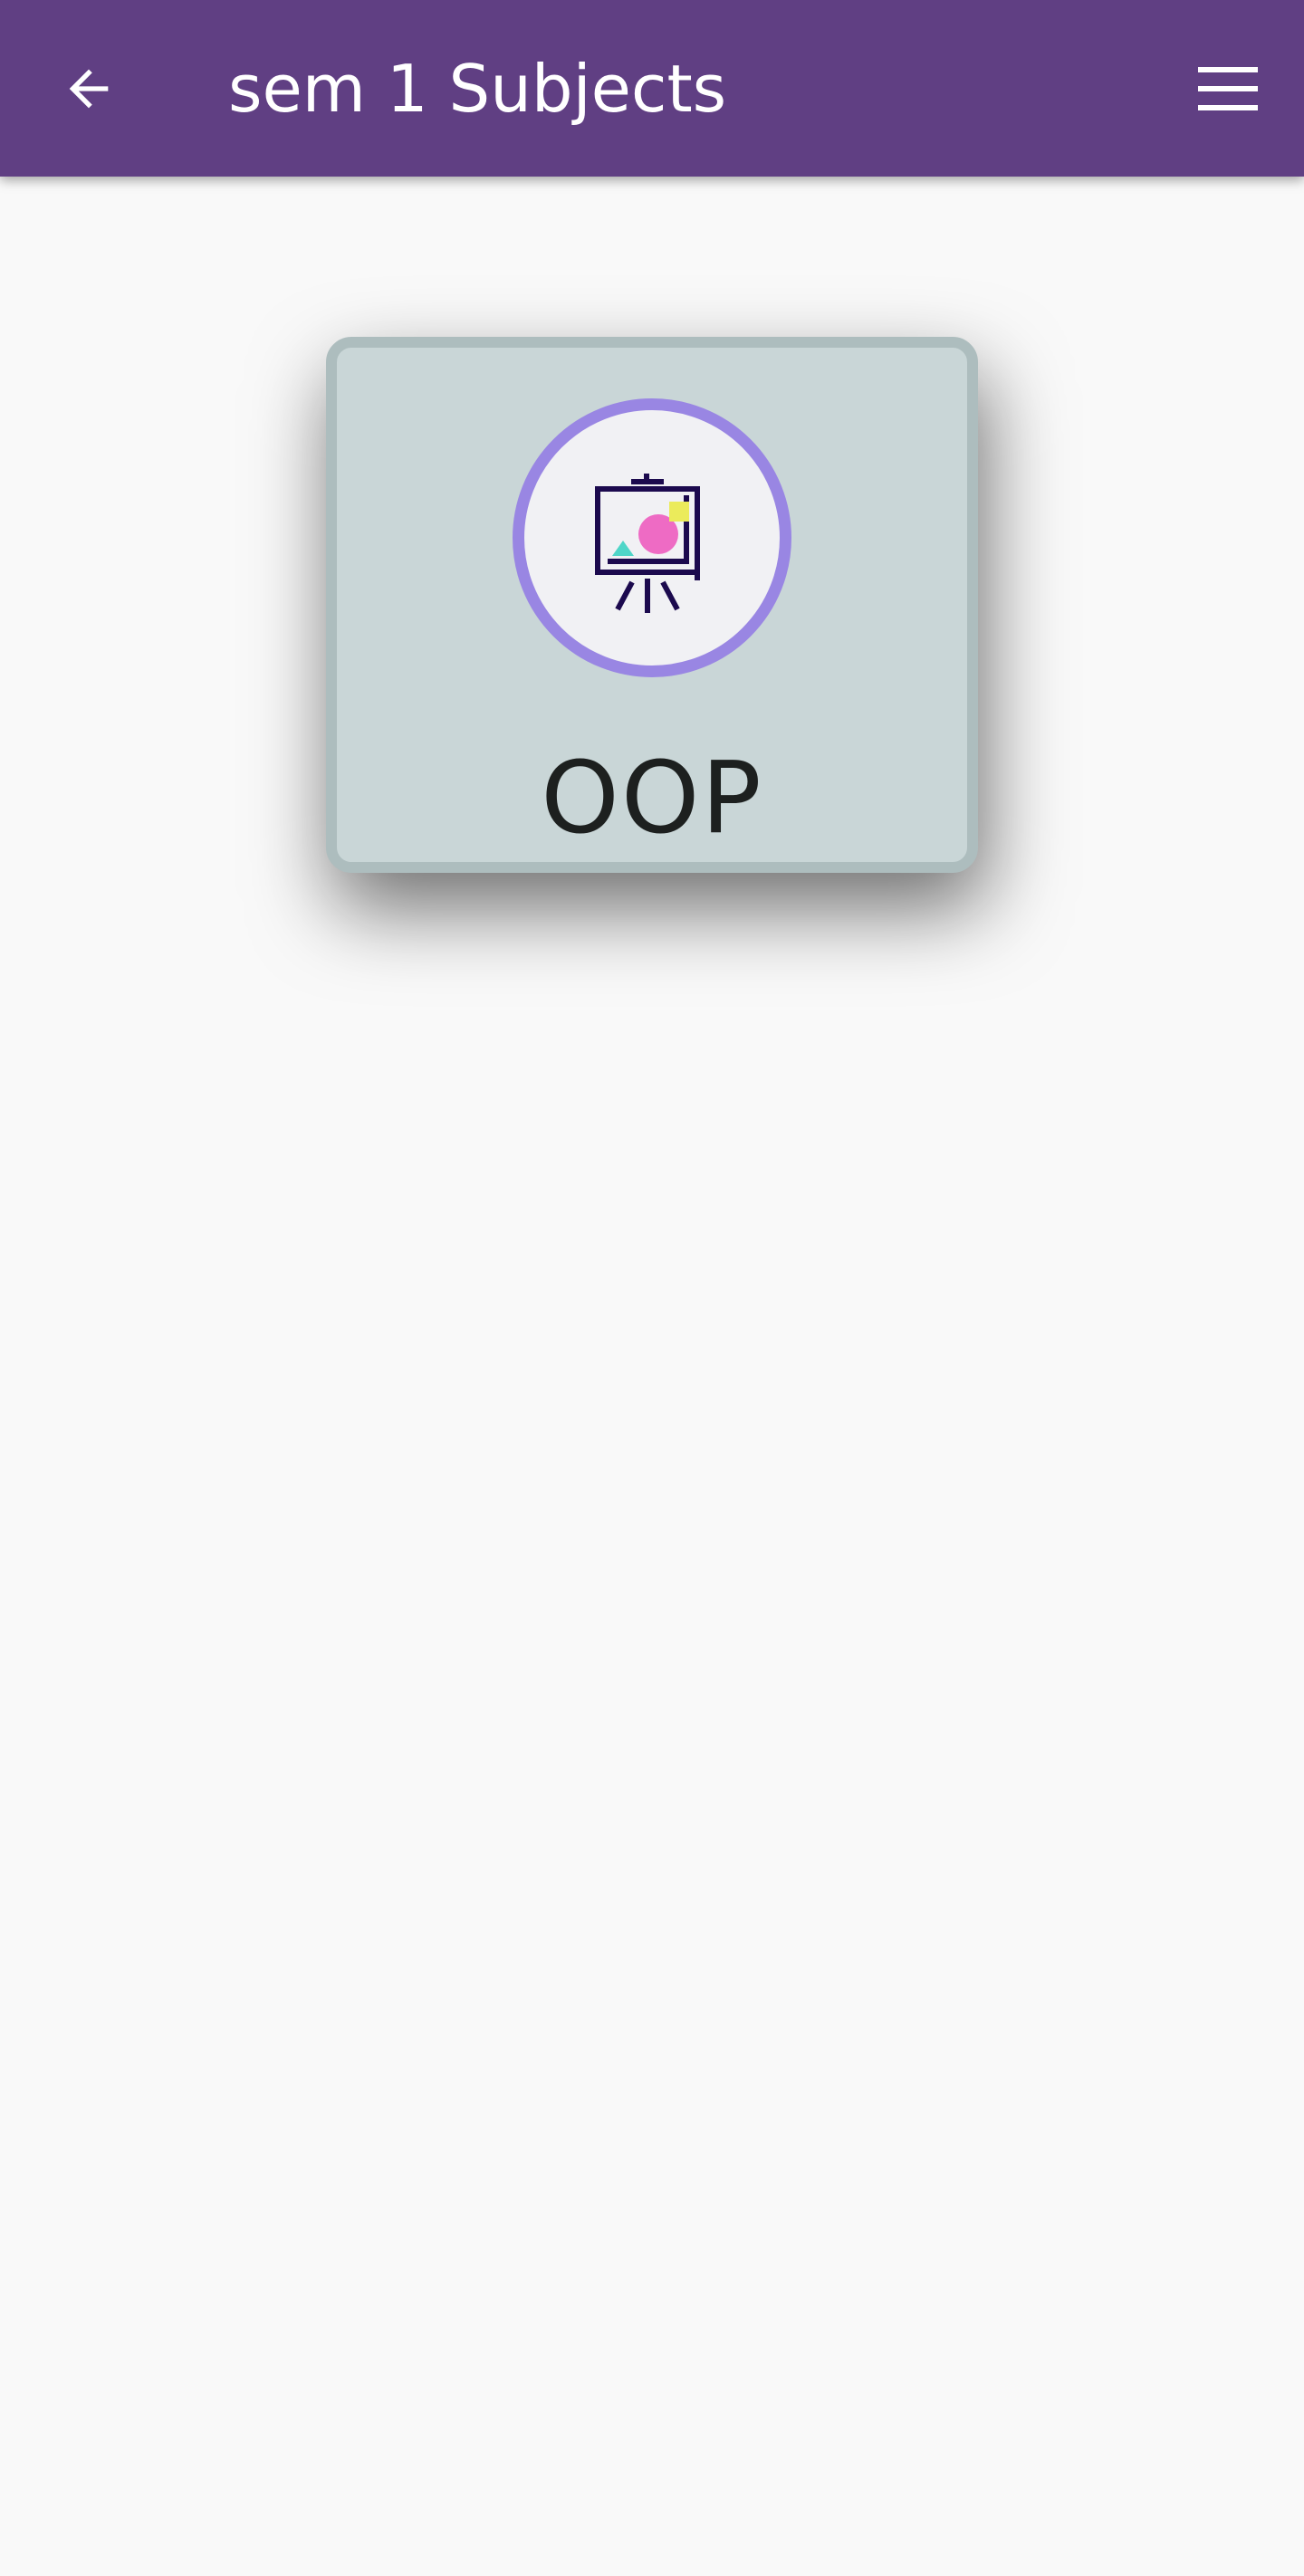 The width and height of the screenshot is (1304, 2576). I want to click on presentation-easel-icon, so click(648, 543).